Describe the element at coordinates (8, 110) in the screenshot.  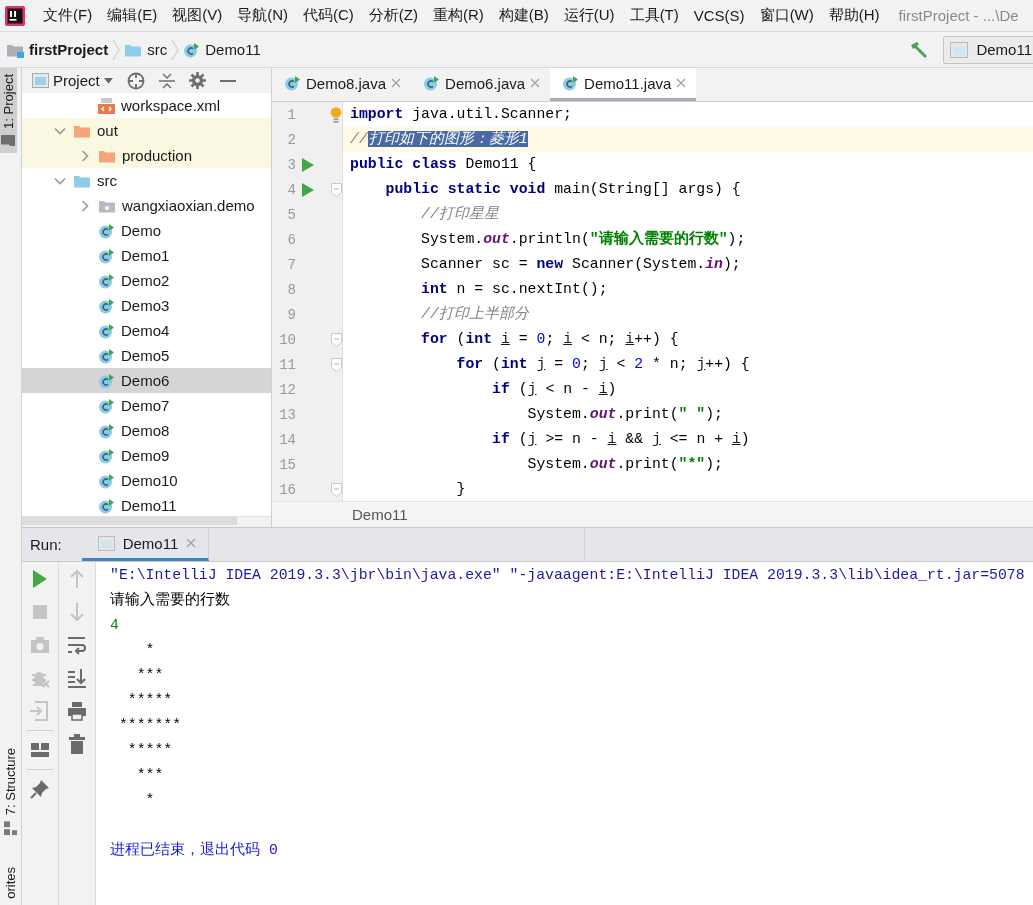
I see `tool-window-tab: 1: Project` at that location.